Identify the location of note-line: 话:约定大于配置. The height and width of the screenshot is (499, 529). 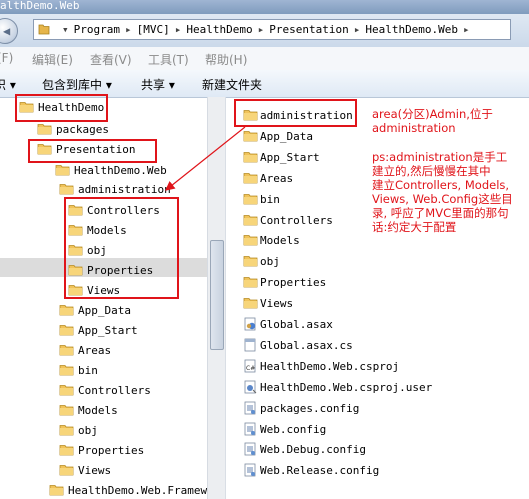
(414, 227).